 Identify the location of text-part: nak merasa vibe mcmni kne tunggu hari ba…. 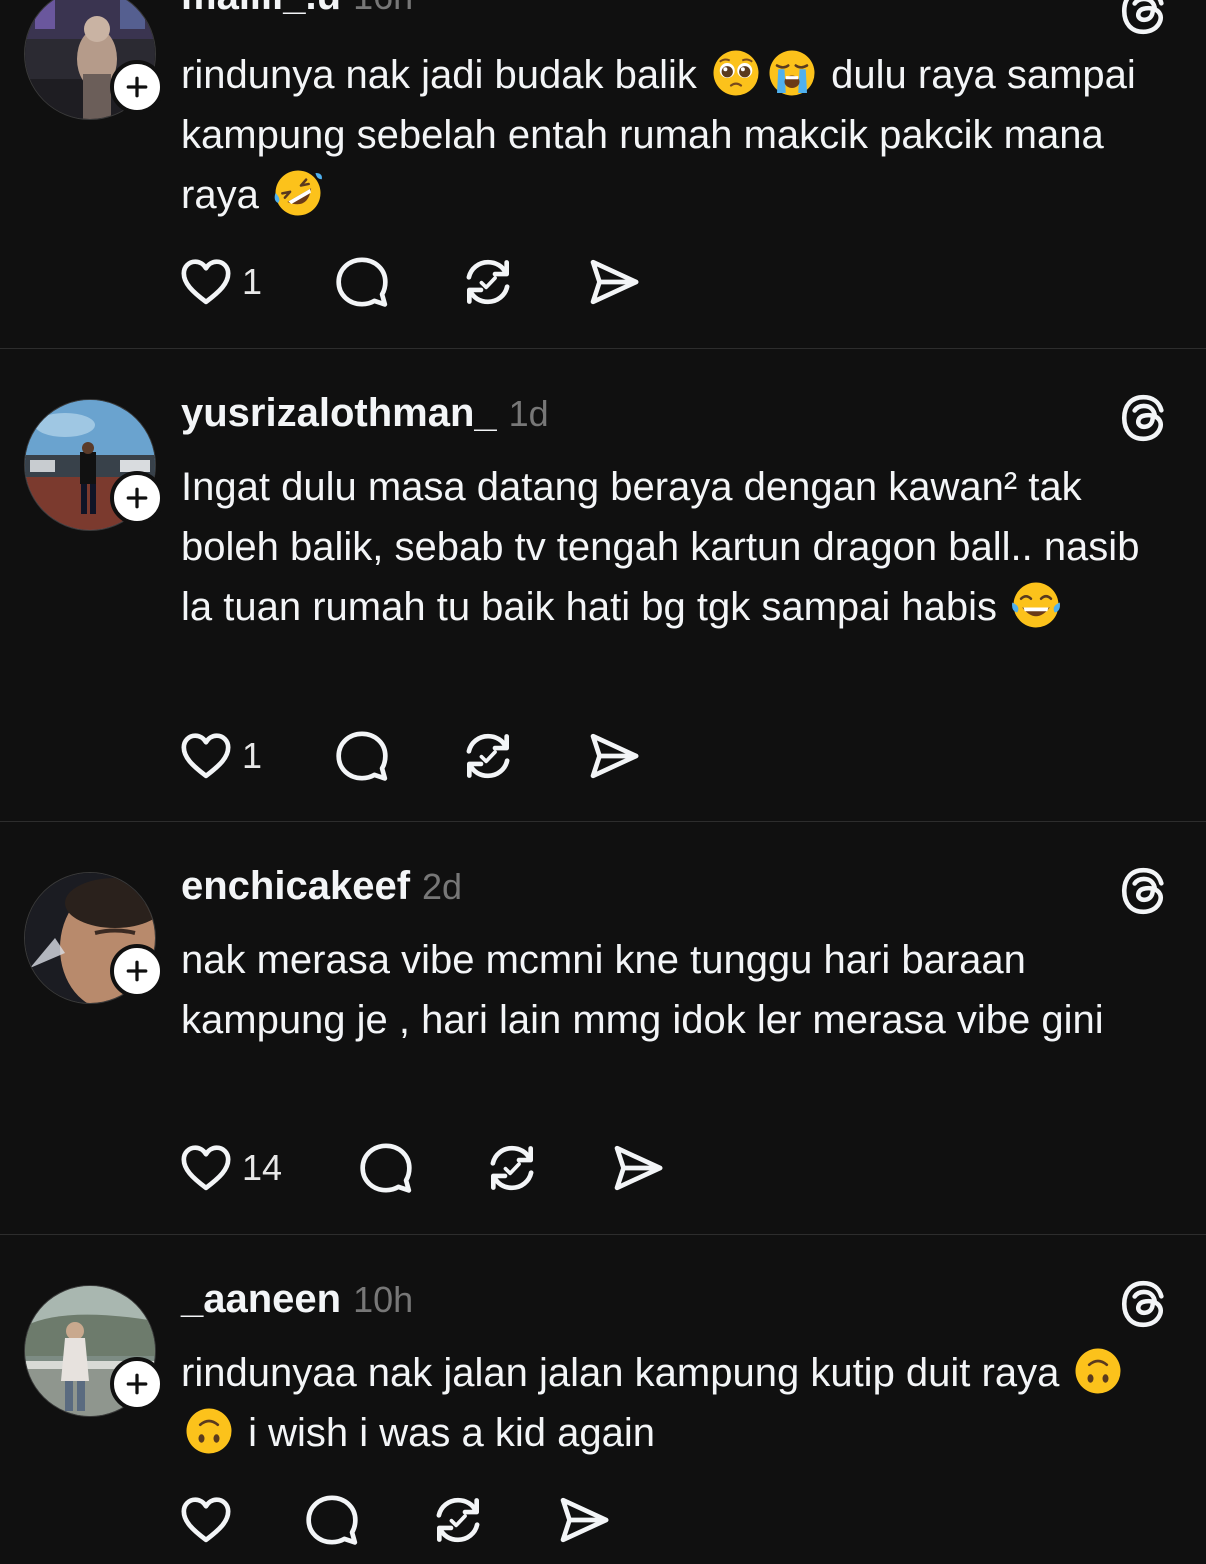
(642, 990).